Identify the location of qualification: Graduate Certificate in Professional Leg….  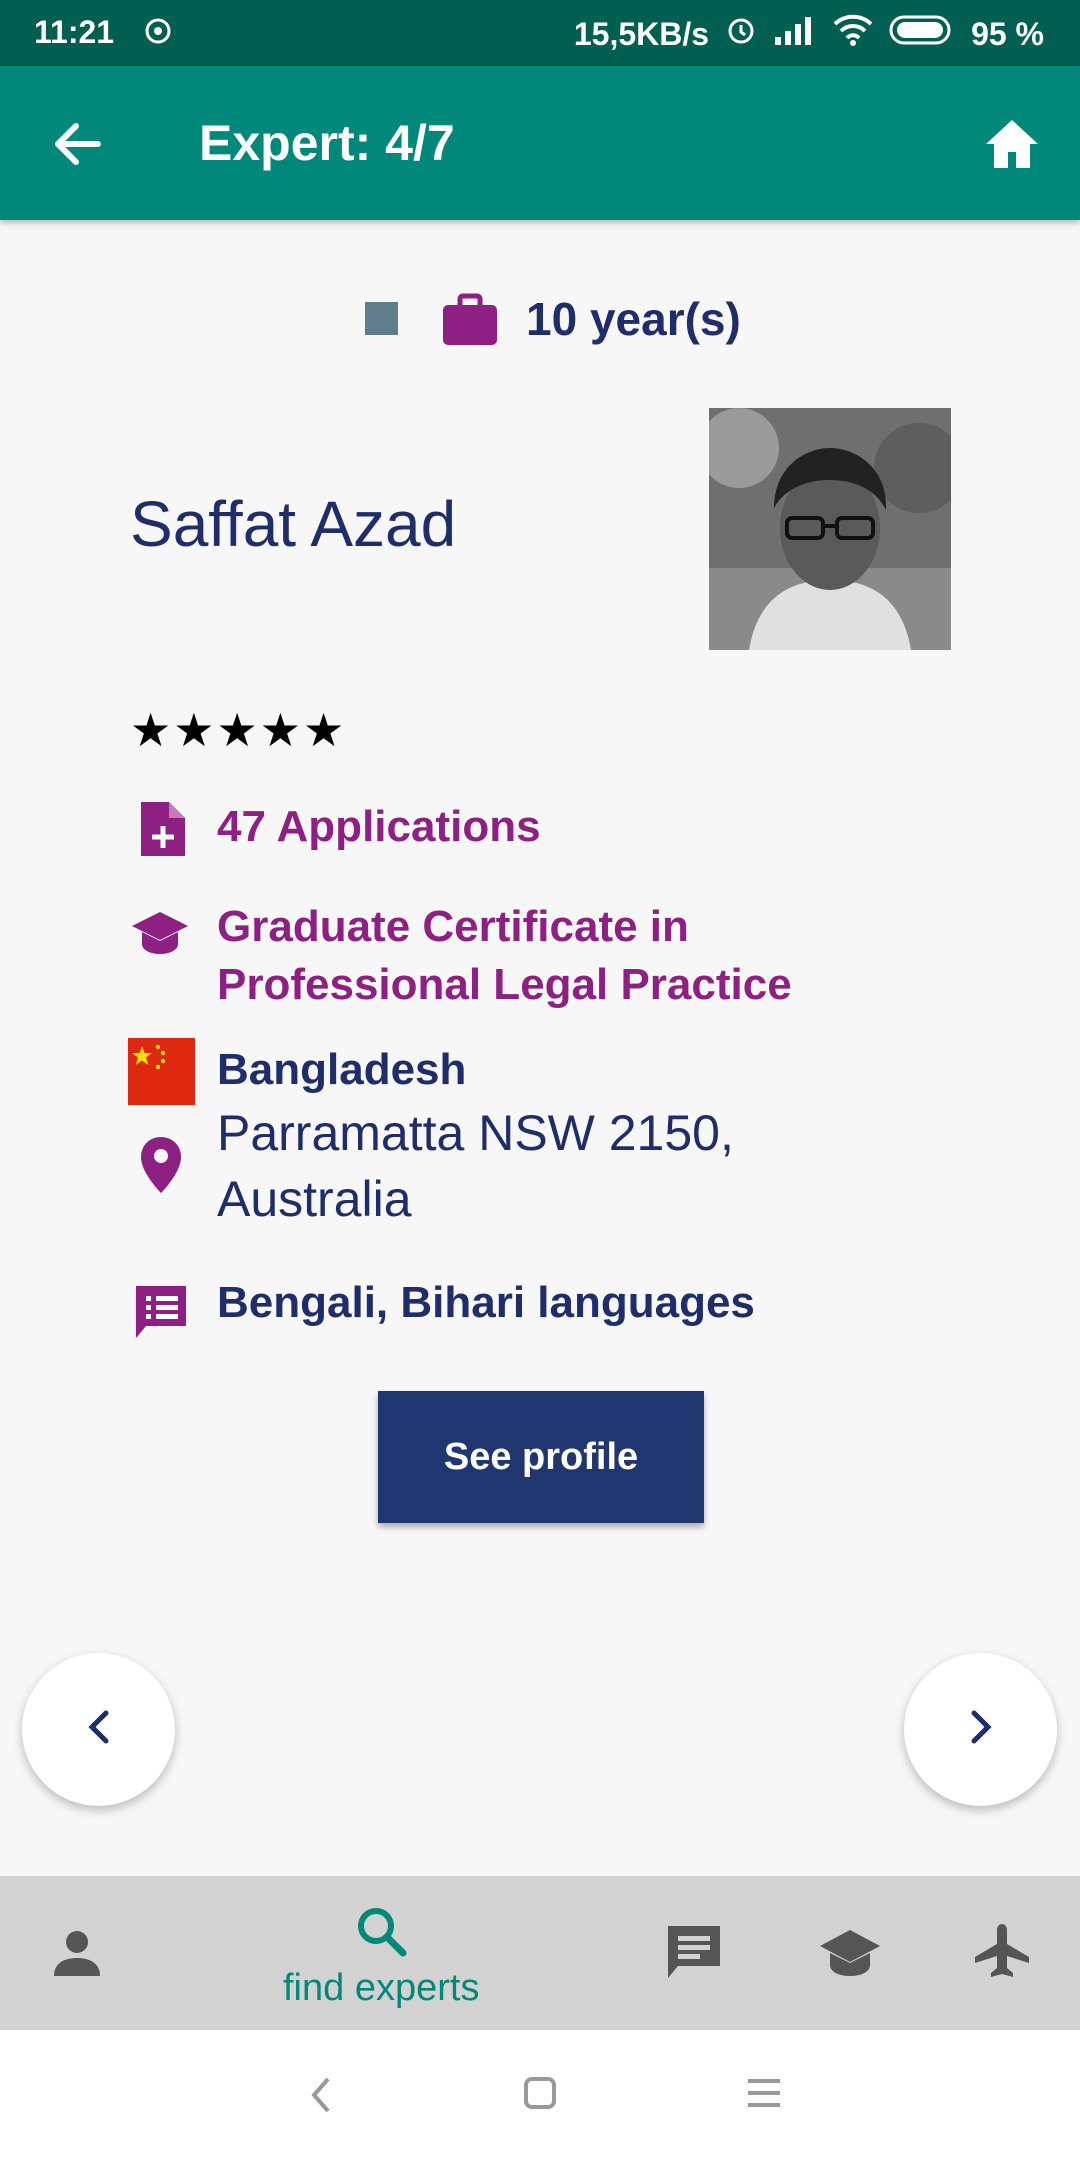
(504, 955).